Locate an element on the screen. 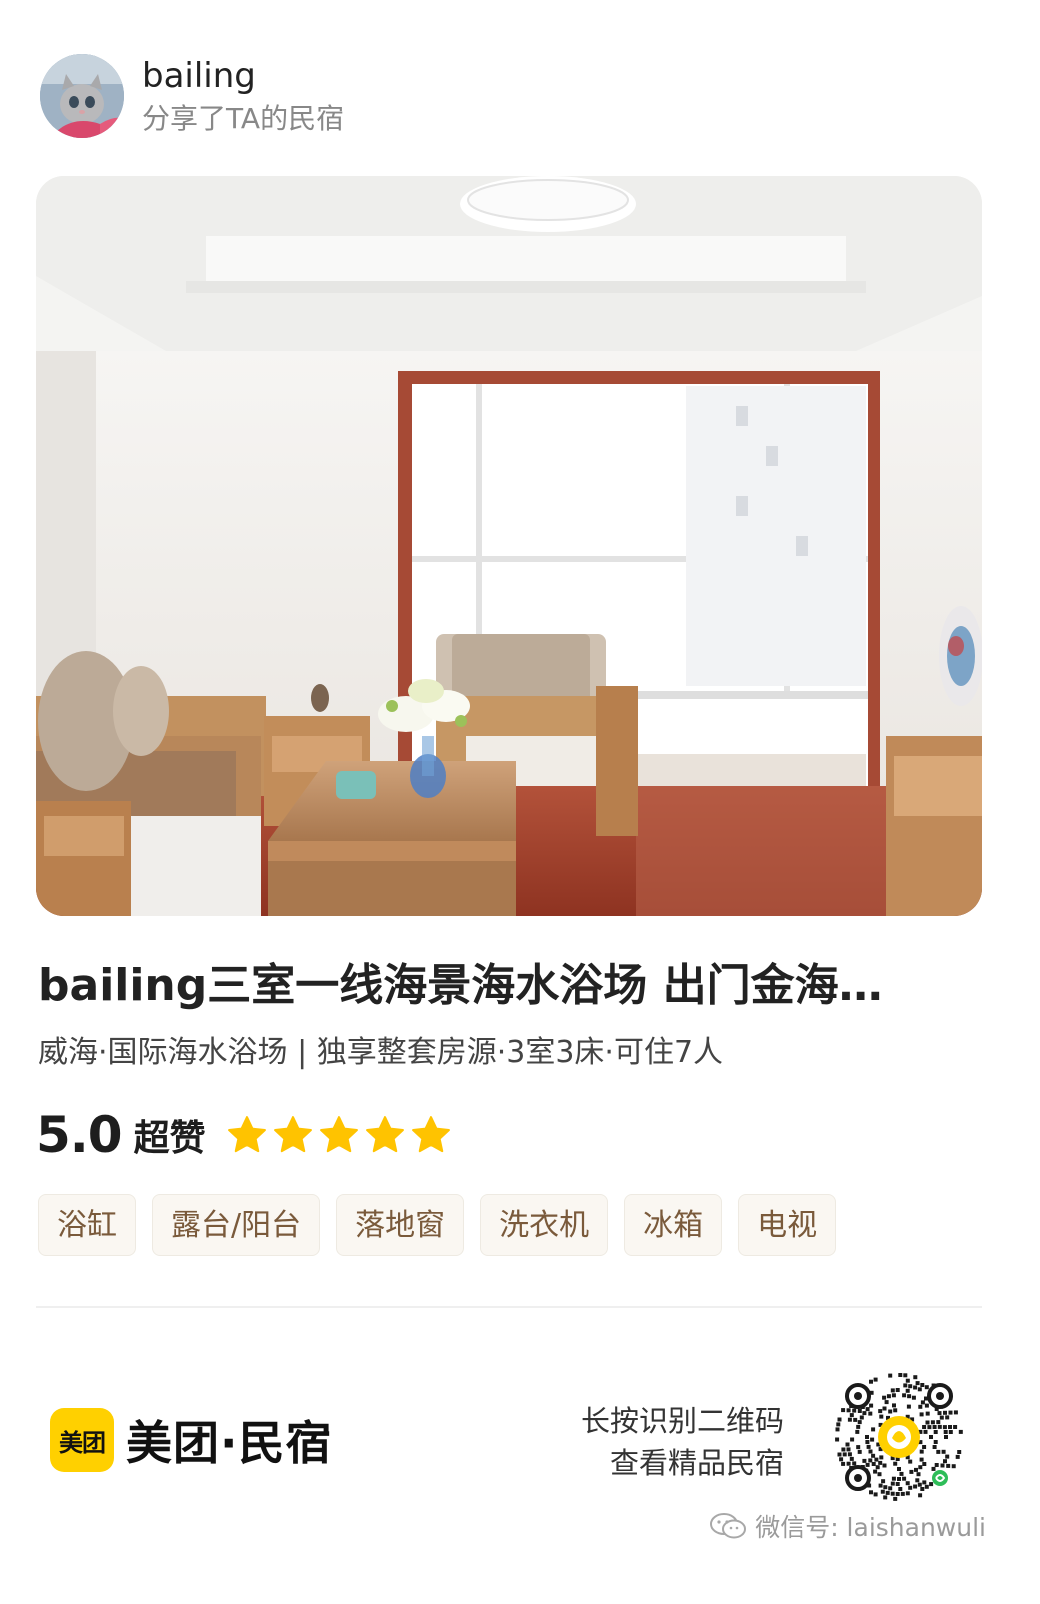 This screenshot has height=1604, width=1040. rating-row: 5.0 超赞 is located at coordinates (246, 1135).